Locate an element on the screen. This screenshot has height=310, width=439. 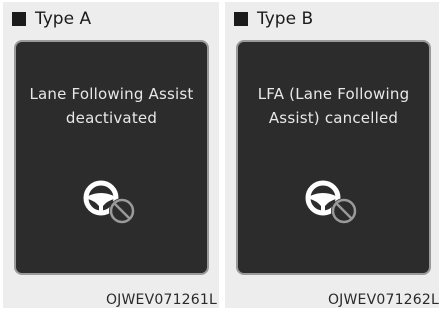
type-a-header: Type A is located at coordinates (51, 19).